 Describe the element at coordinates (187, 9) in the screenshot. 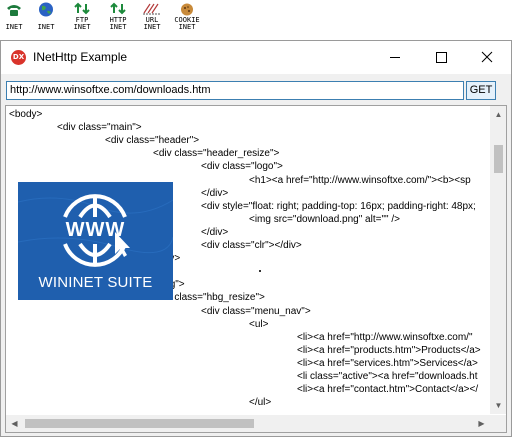

I see `cookie-icon` at that location.